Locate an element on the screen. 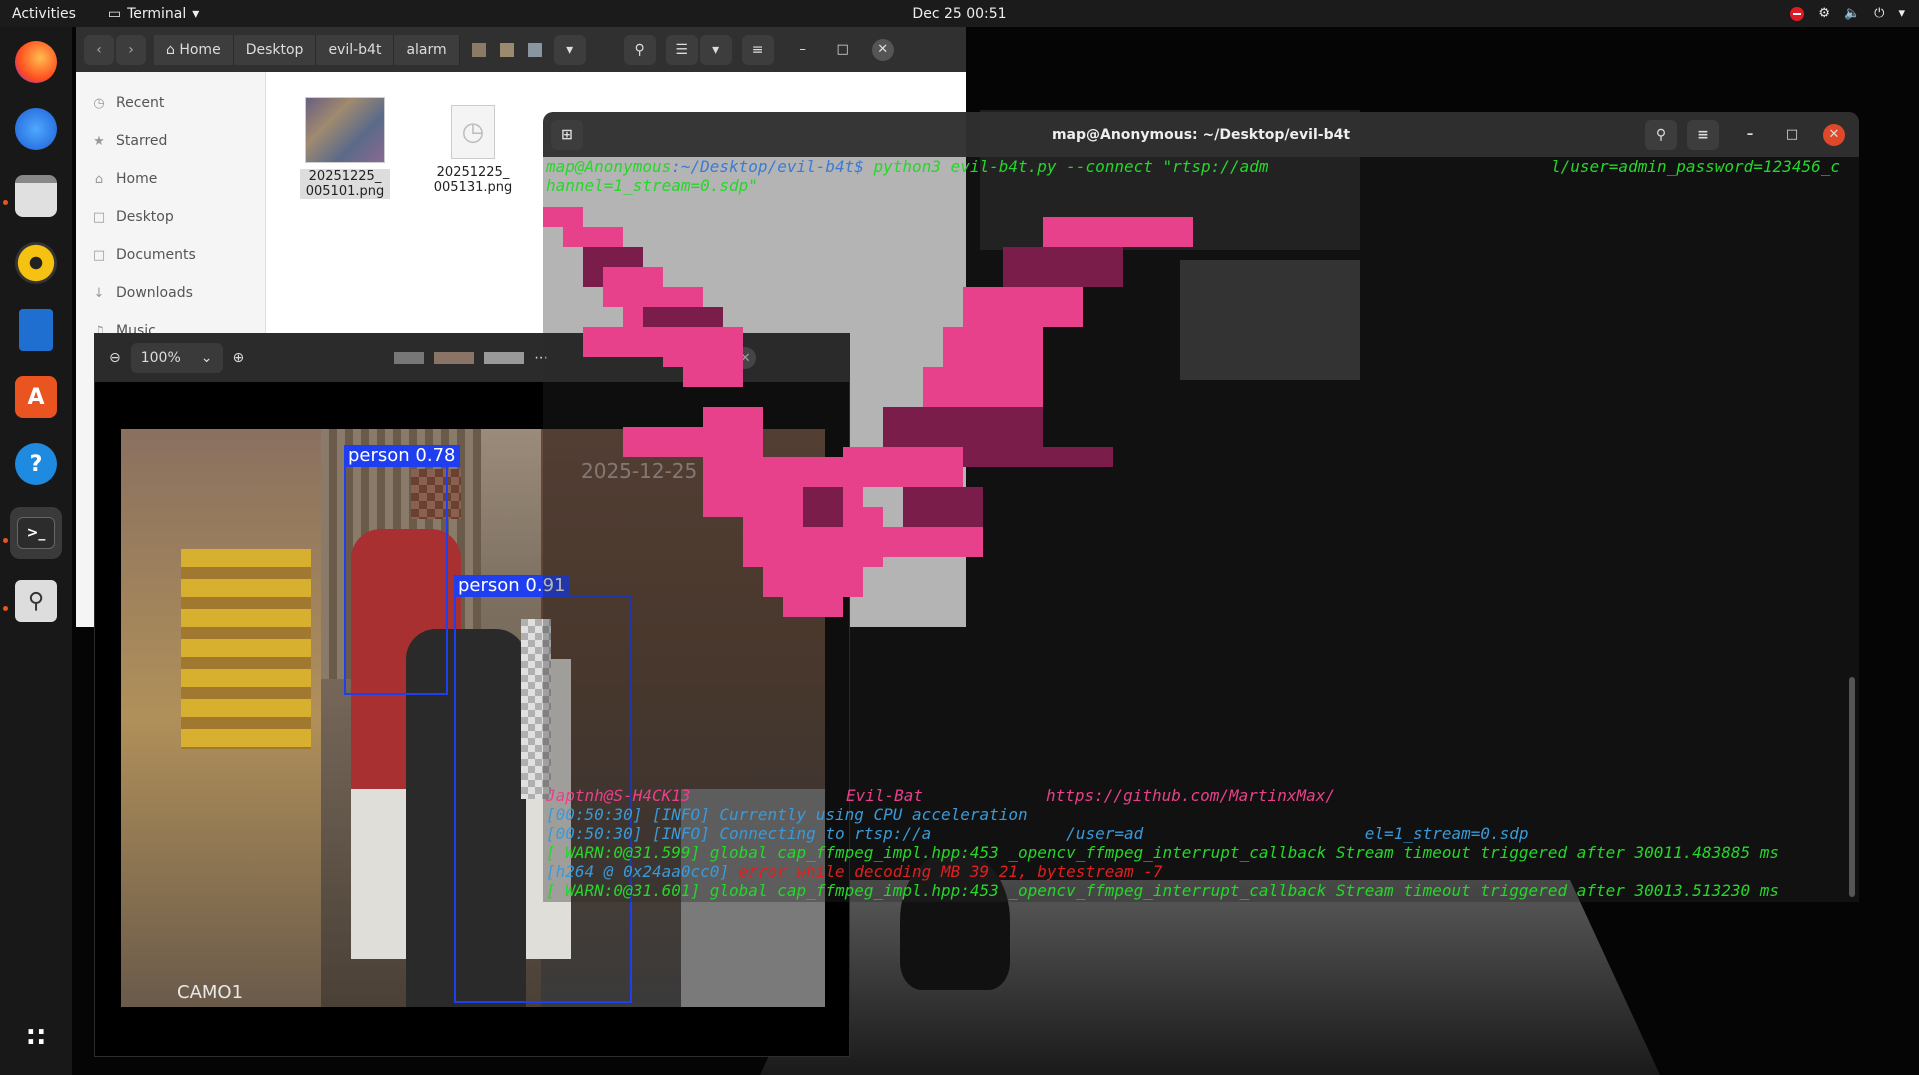 This screenshot has width=1919, height=1075. app-menu: ▭ Terminal ▾ is located at coordinates (153, 14).